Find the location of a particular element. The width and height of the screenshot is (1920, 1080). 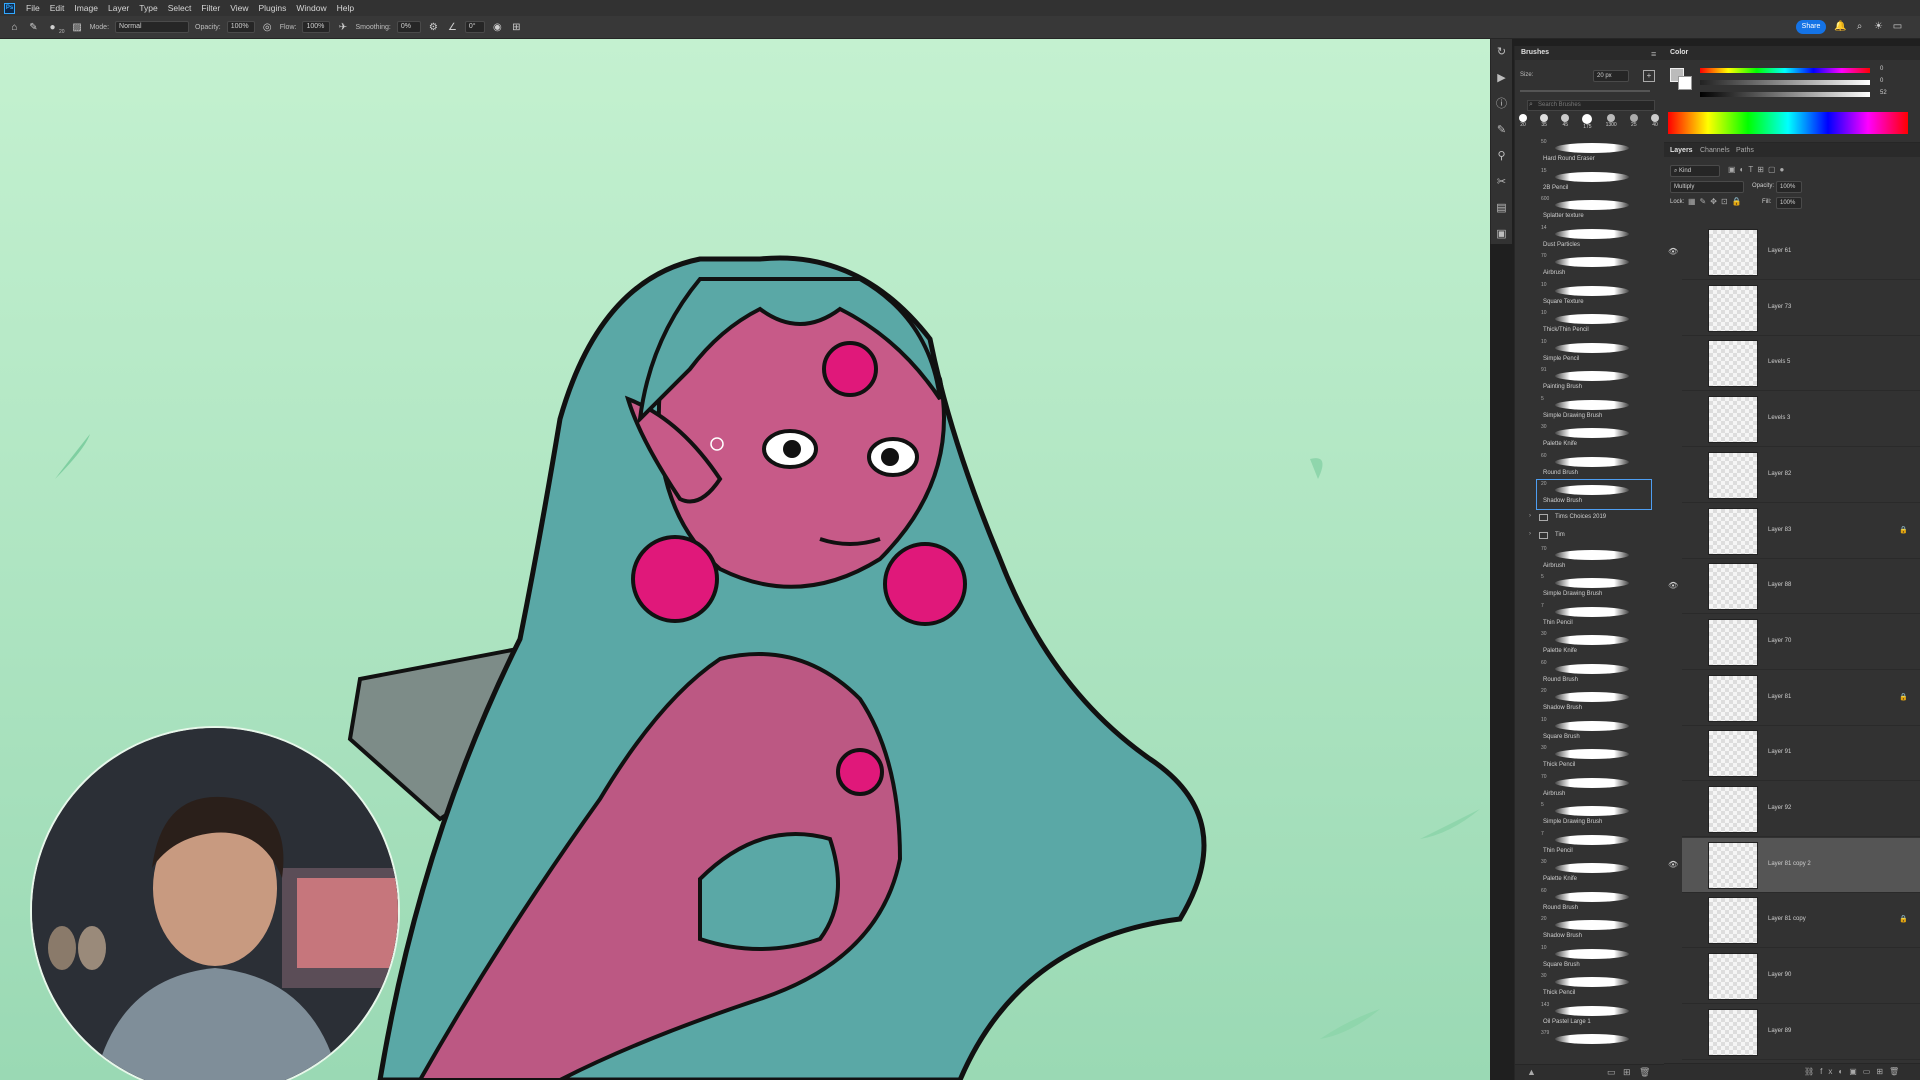

menu-window: Window is located at coordinates (311, 8).